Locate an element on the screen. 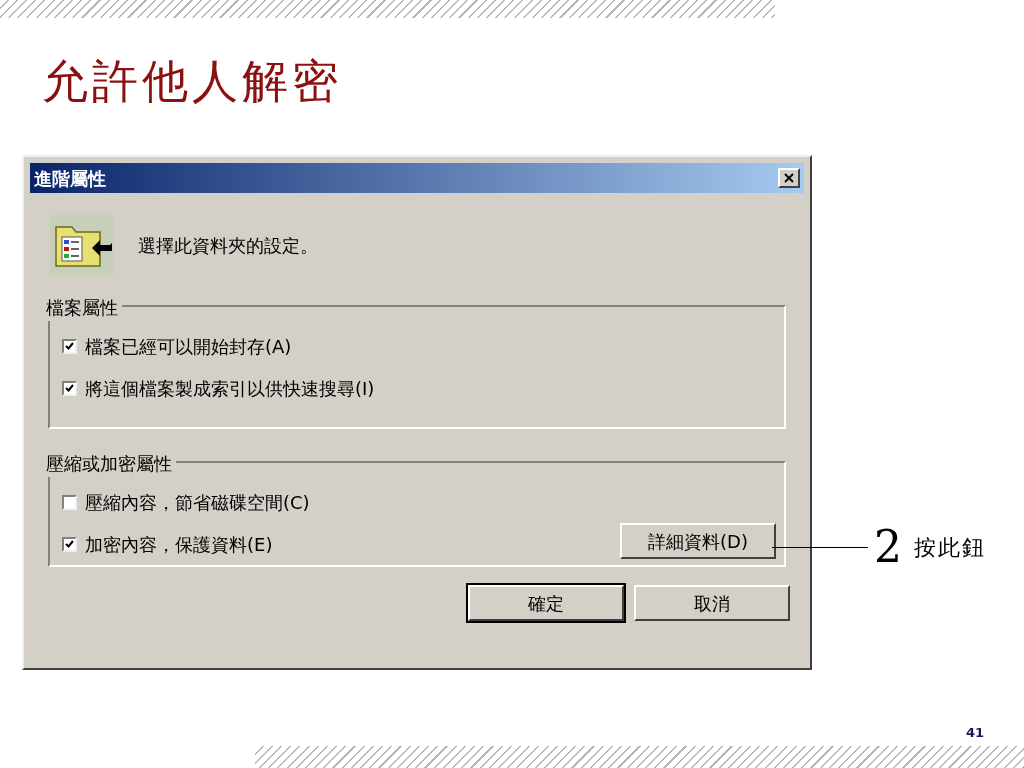  page-number: 41 is located at coordinates (974, 732).